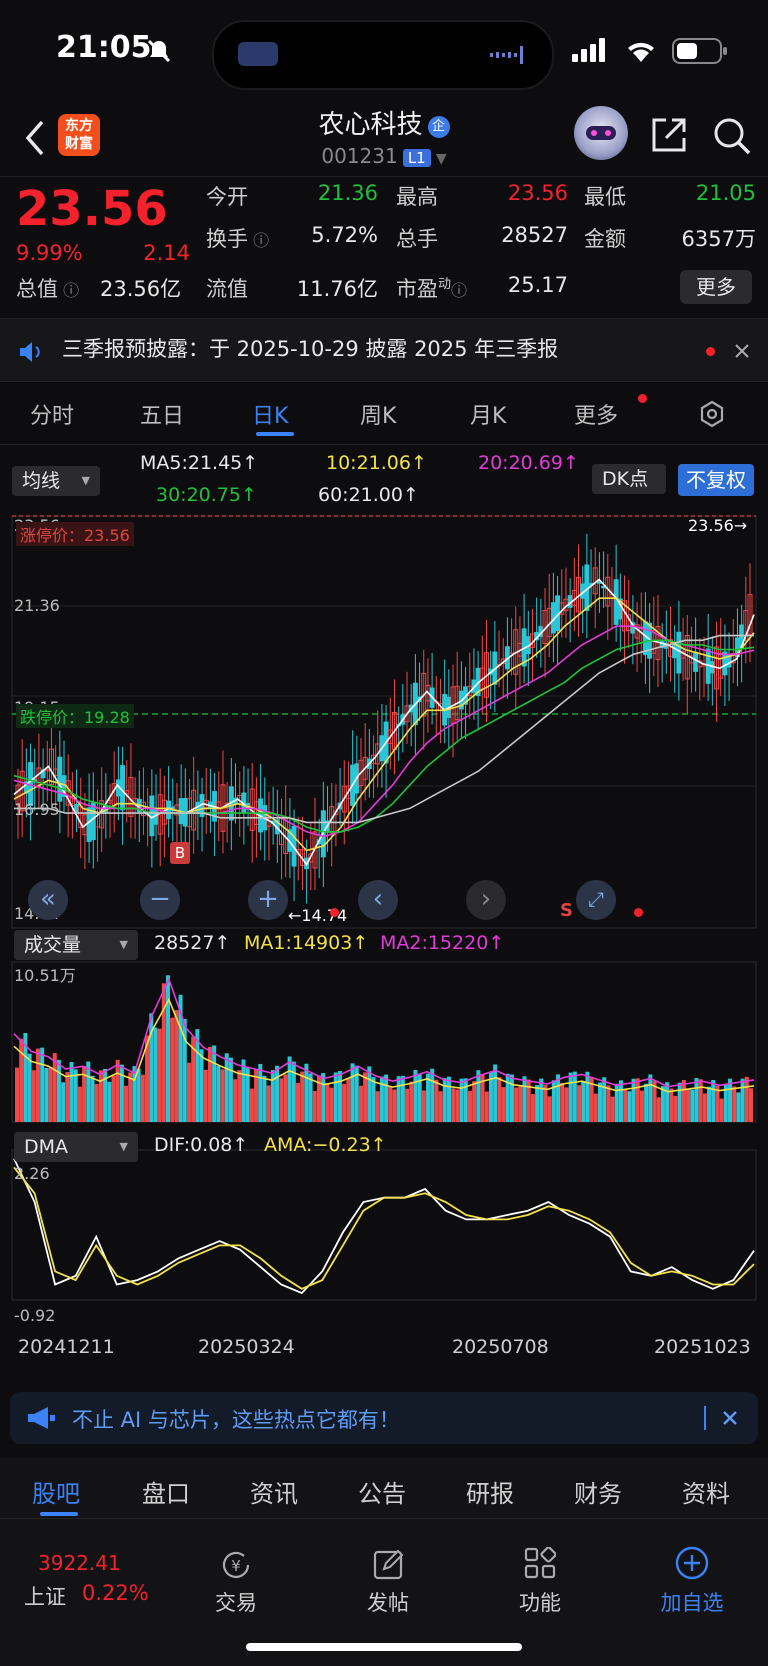 The image size is (768, 1666). What do you see at coordinates (76, 945) in the screenshot?
I see `indicator-selector-volume: 成交量 ▼` at bounding box center [76, 945].